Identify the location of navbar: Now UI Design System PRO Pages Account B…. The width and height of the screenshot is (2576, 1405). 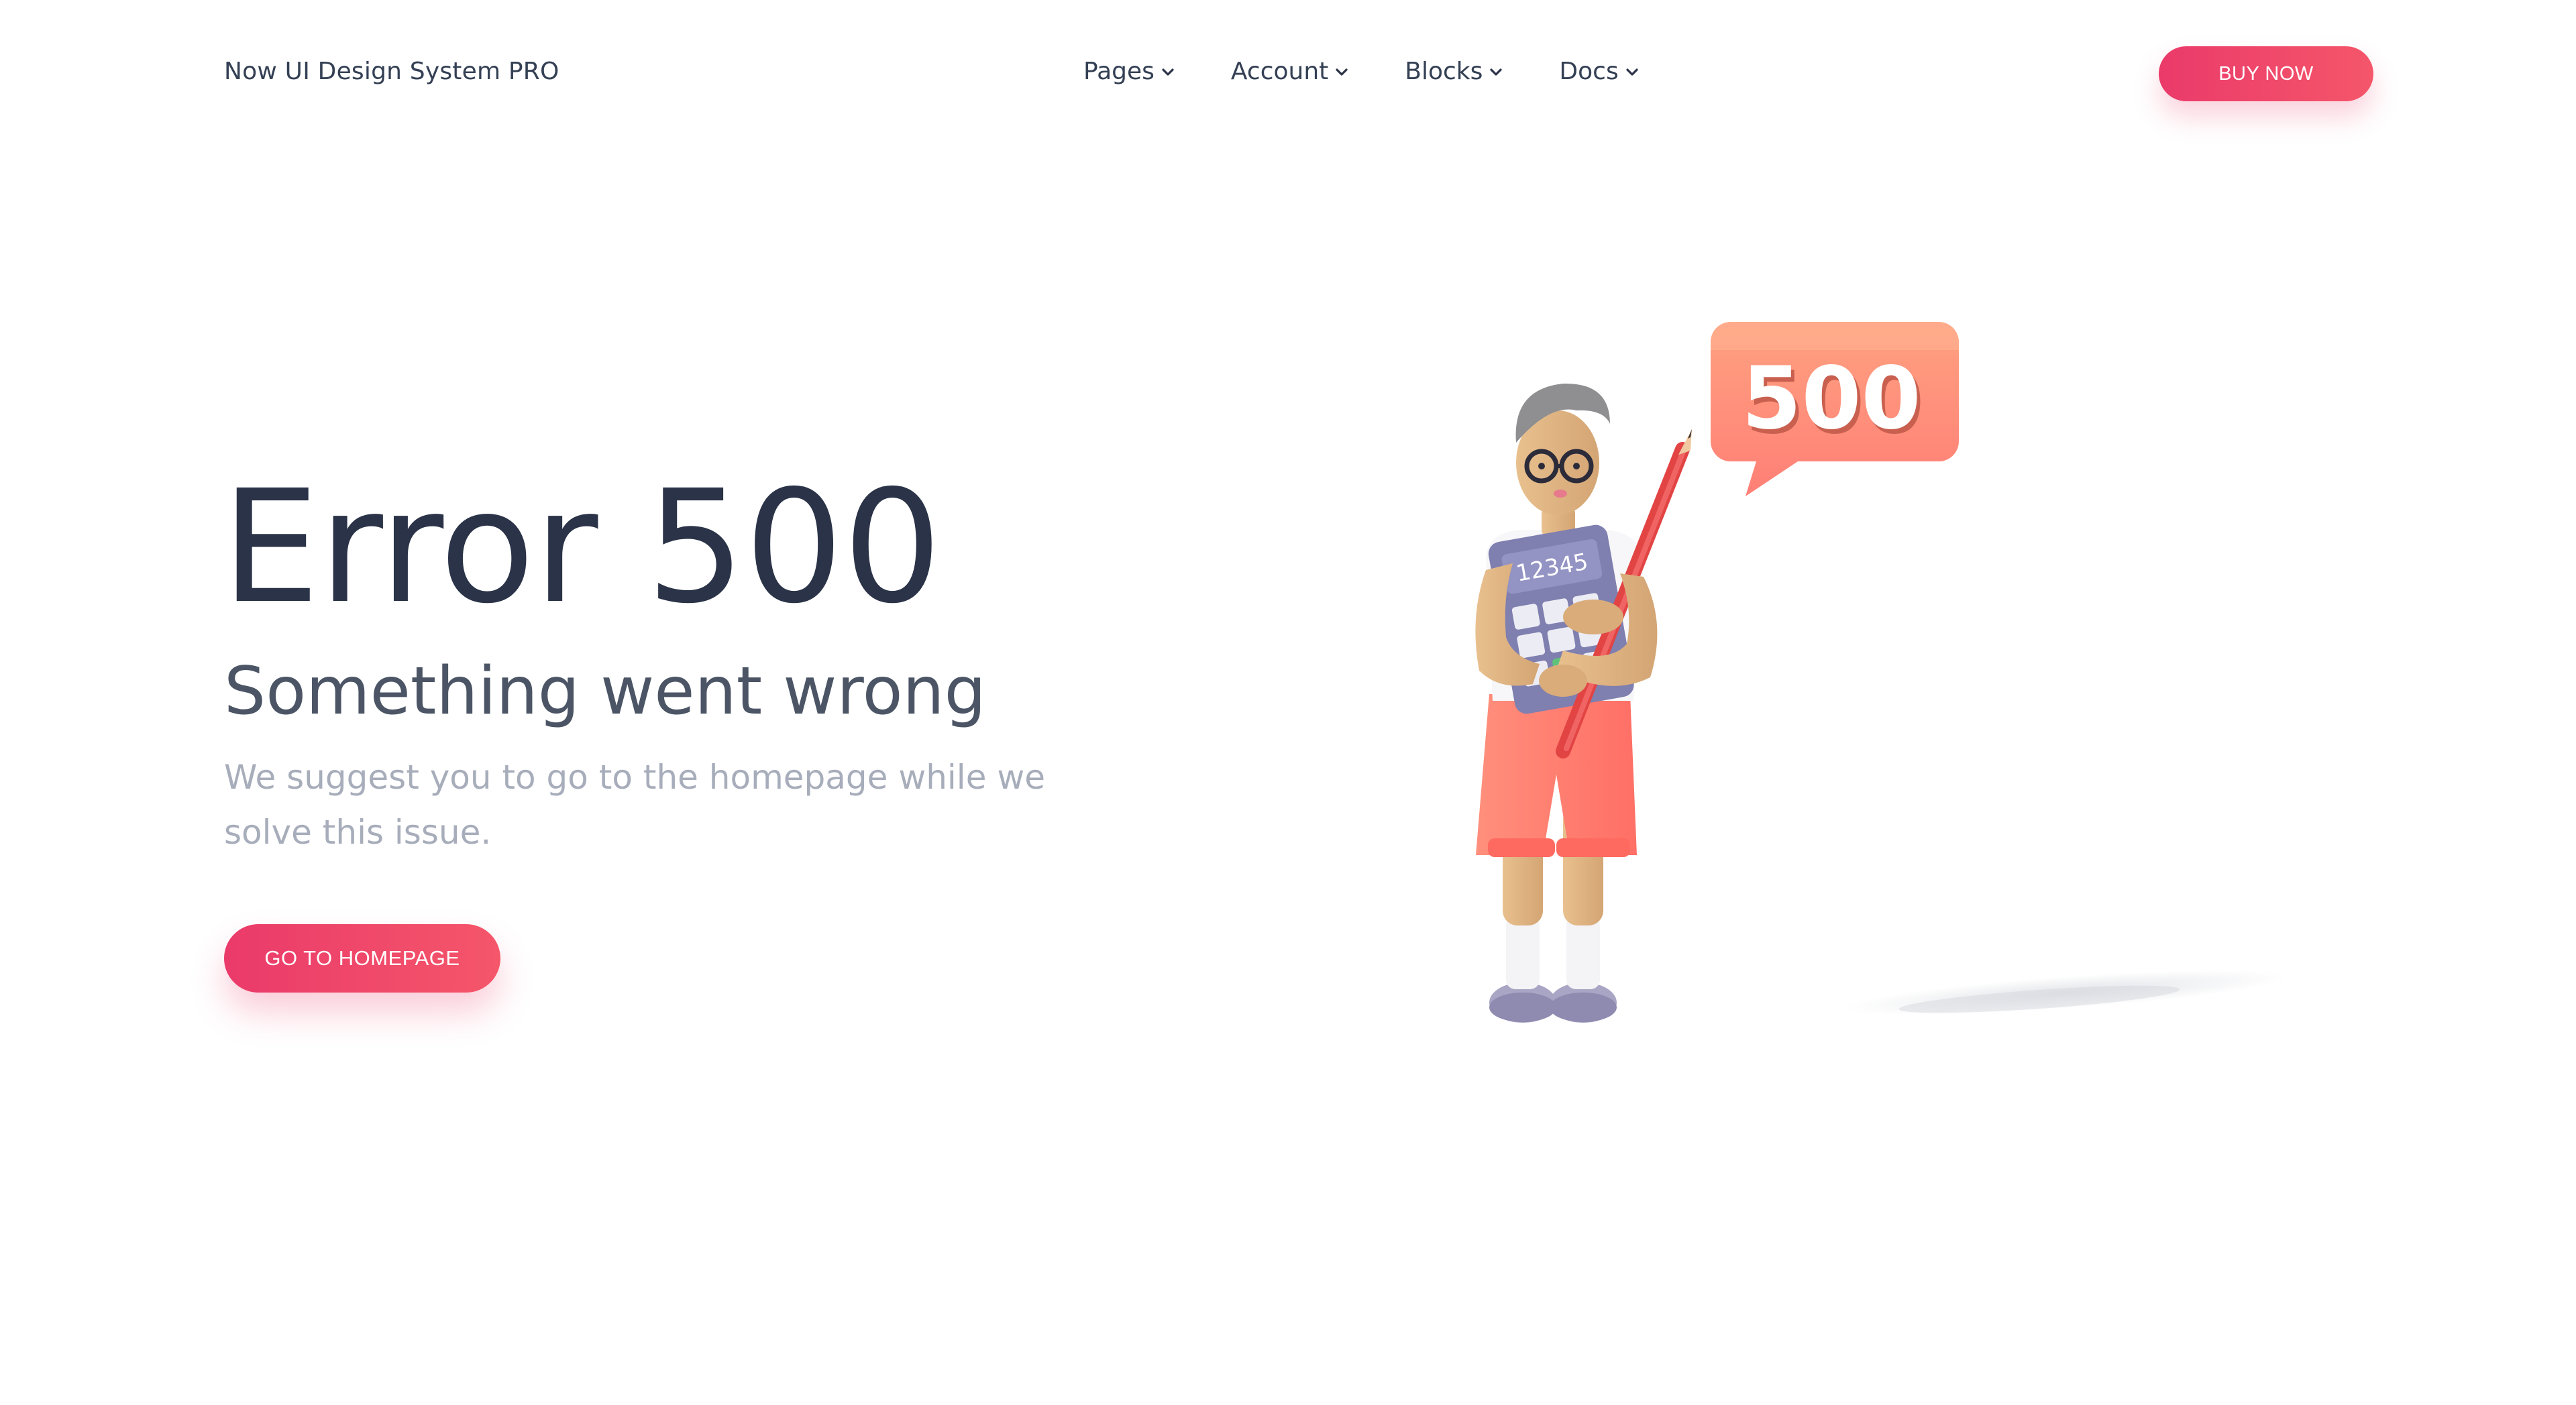
(1288, 74).